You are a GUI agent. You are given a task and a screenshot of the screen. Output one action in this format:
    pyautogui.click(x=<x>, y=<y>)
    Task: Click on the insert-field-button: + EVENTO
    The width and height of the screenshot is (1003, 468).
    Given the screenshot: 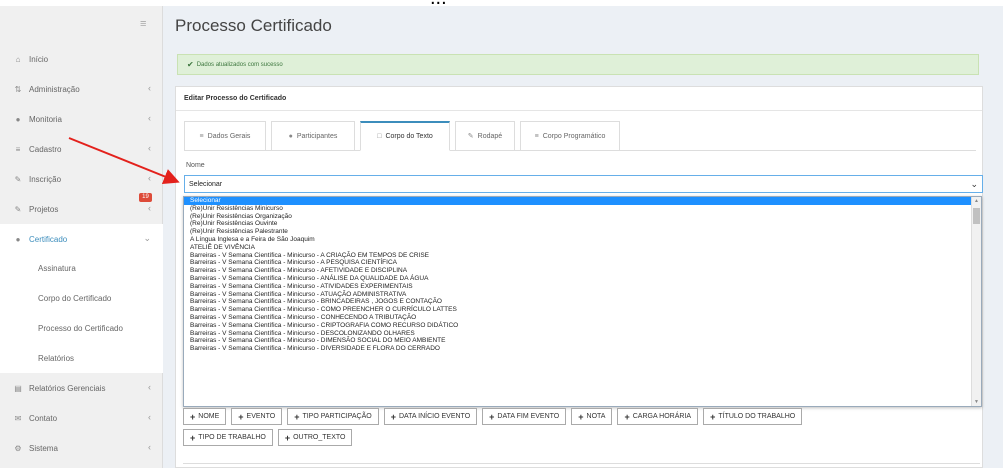 What is the action you would take?
    pyautogui.click(x=257, y=416)
    